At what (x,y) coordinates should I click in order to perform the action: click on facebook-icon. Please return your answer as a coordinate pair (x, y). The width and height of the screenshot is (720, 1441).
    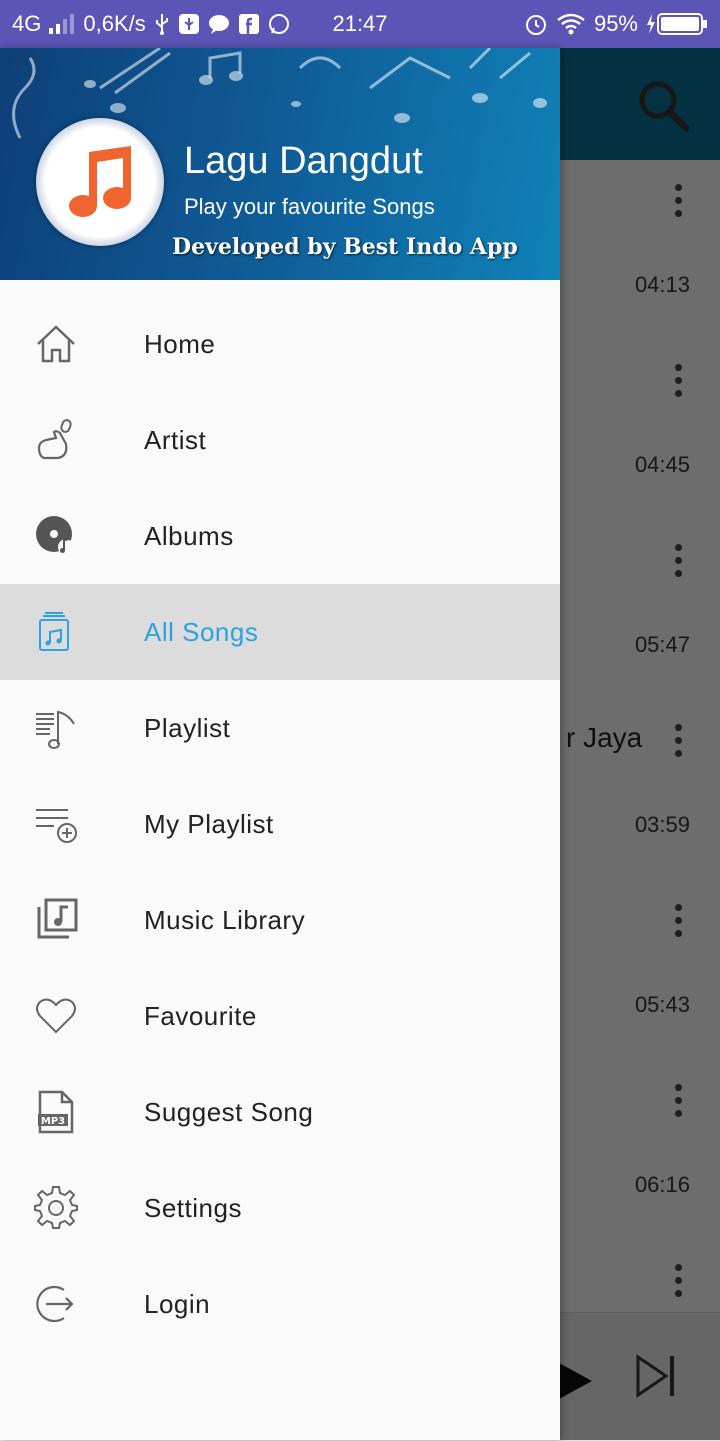
    Looking at the image, I should click on (249, 24).